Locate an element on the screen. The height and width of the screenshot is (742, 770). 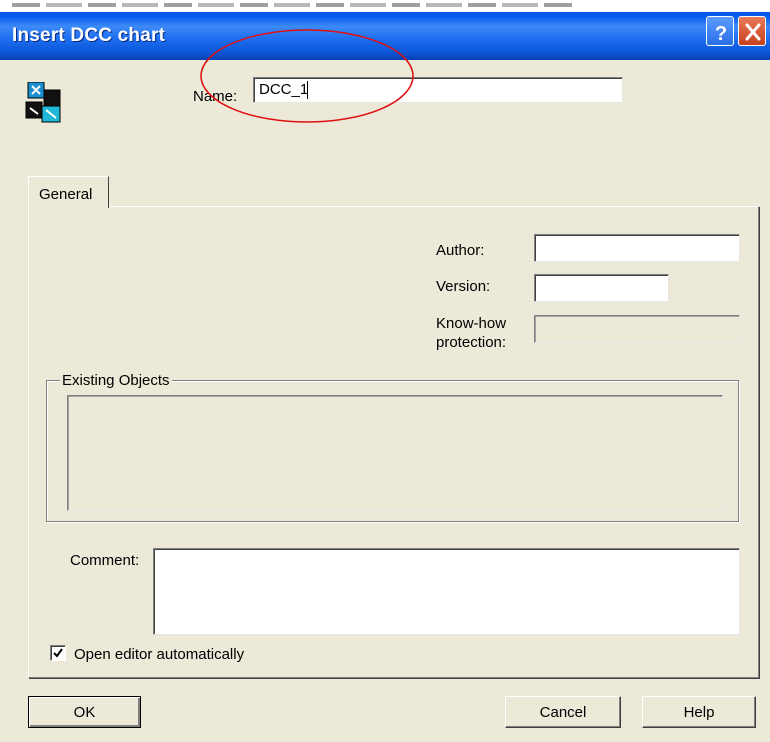
question-mark-icon: ? is located at coordinates (721, 34).